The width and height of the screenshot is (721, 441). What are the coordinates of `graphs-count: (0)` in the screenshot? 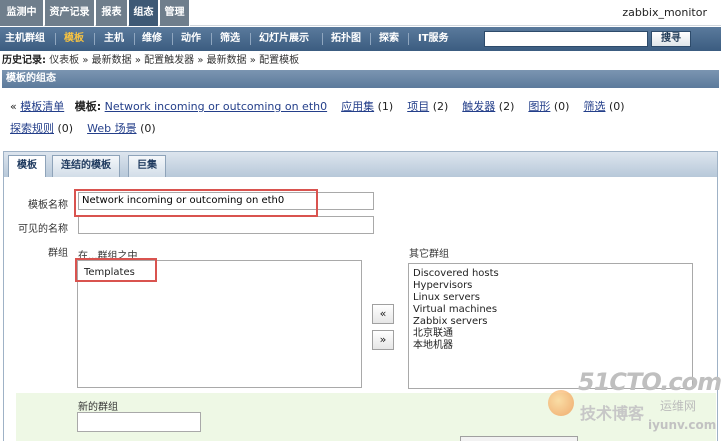 It's located at (561, 106).